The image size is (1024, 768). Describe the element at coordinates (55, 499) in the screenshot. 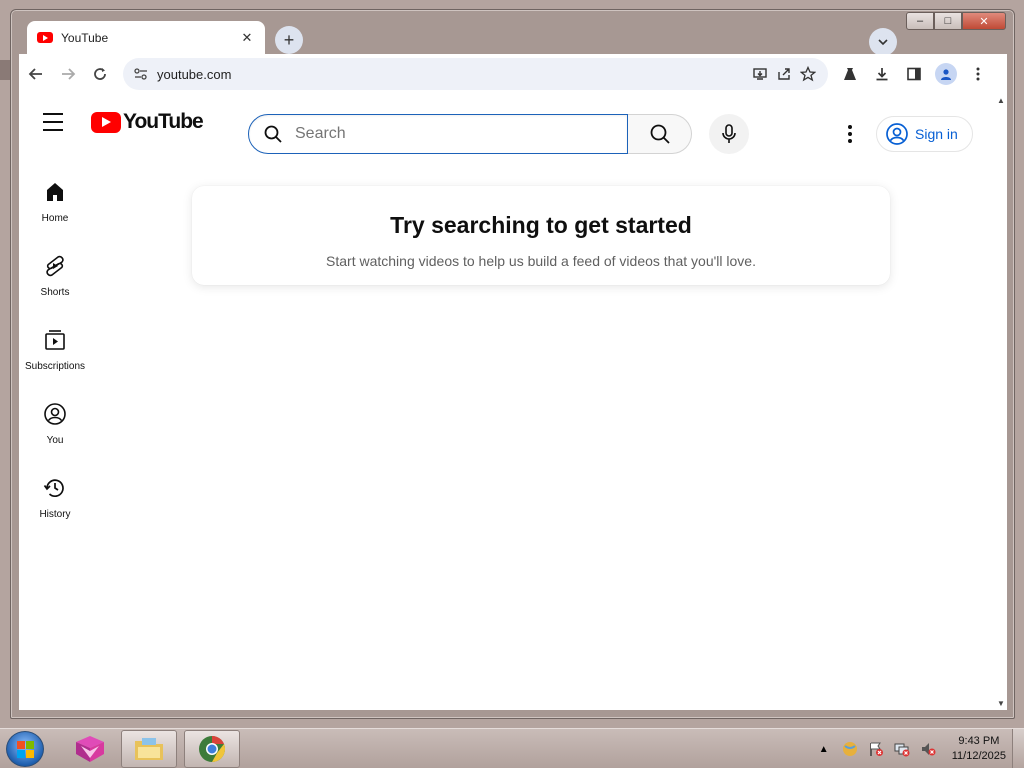

I see `guide-item-history: History` at that location.